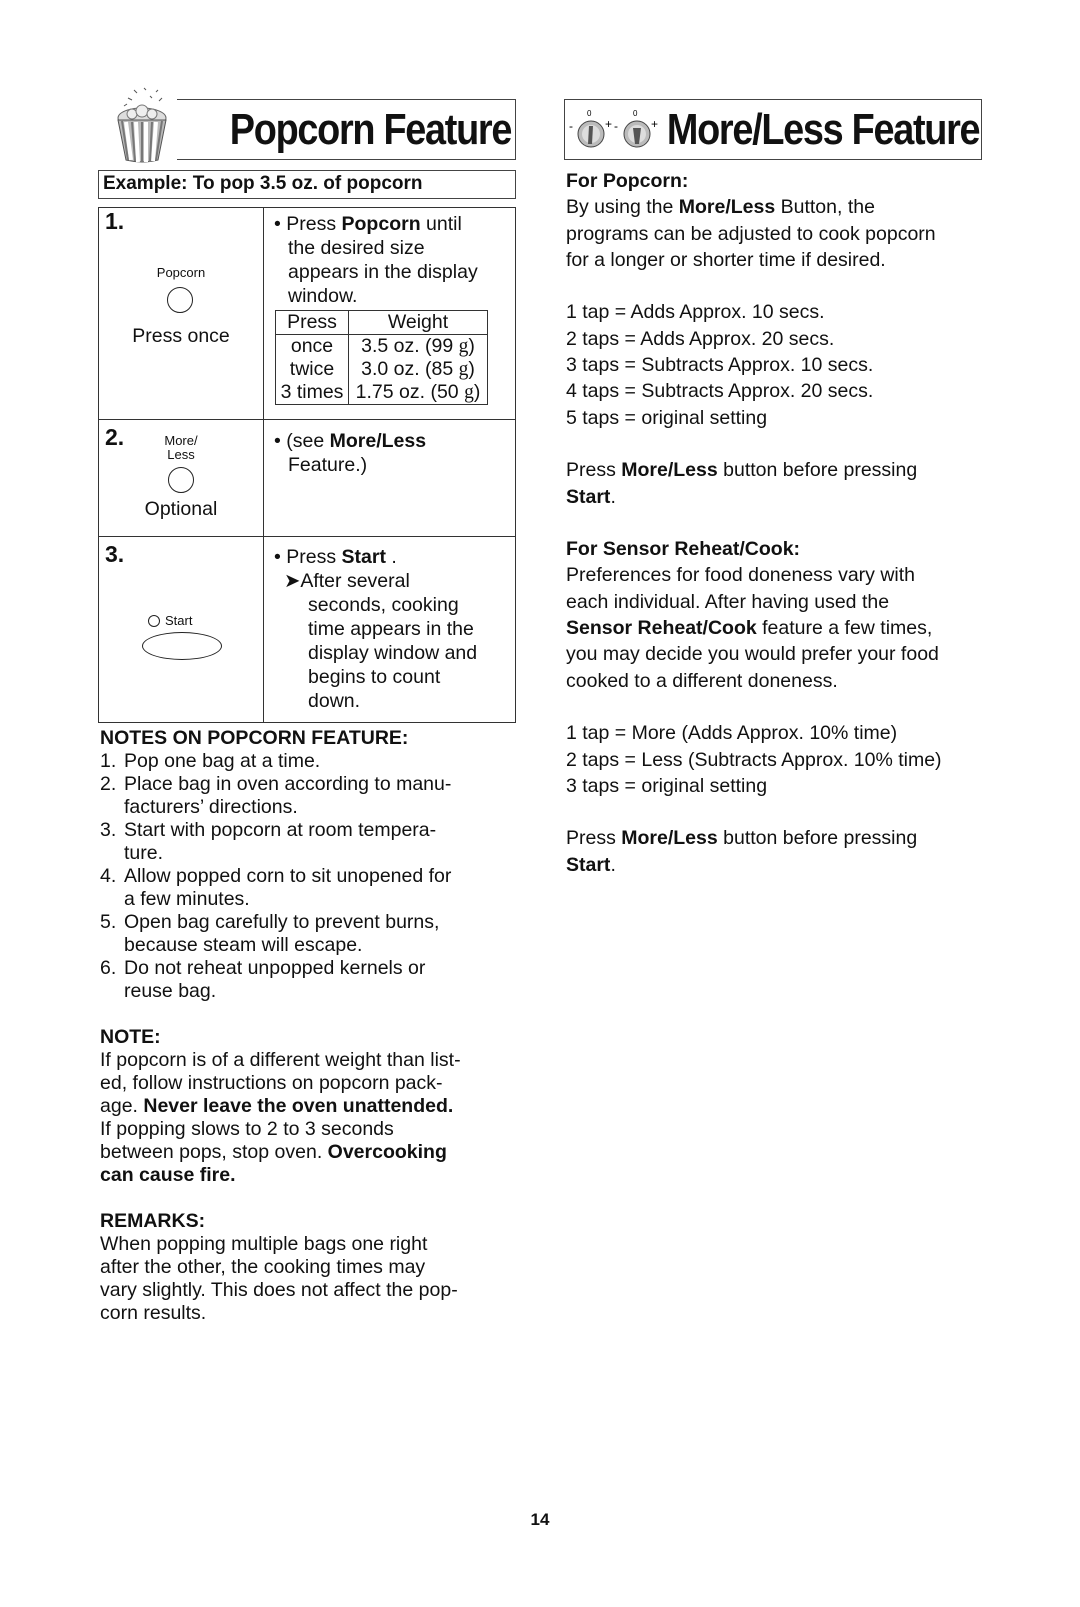 The width and height of the screenshot is (1080, 1607). Describe the element at coordinates (142, 125) in the screenshot. I see `popcorn-bucket-icon` at that location.